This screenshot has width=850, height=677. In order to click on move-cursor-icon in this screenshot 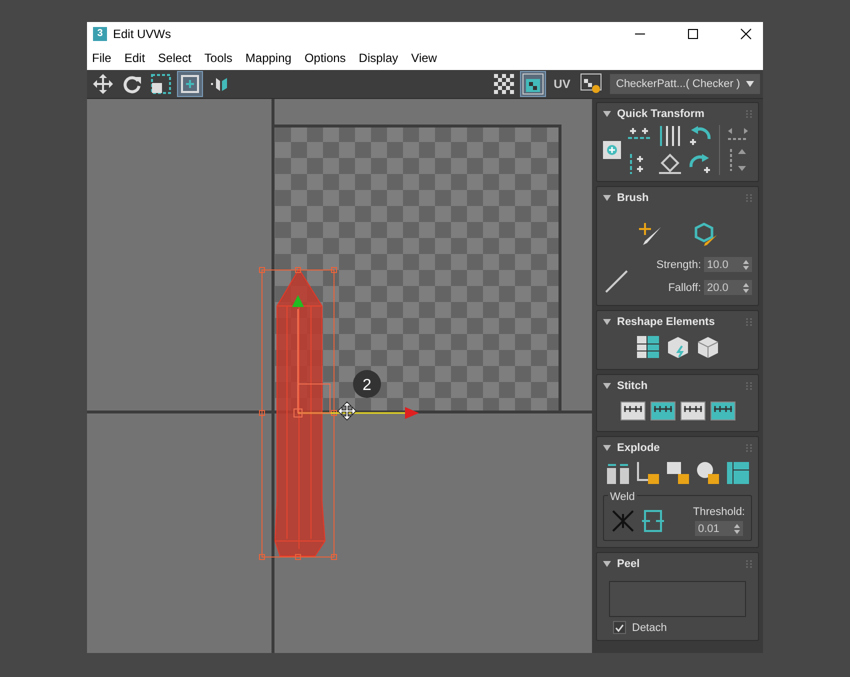, I will do `click(347, 411)`.